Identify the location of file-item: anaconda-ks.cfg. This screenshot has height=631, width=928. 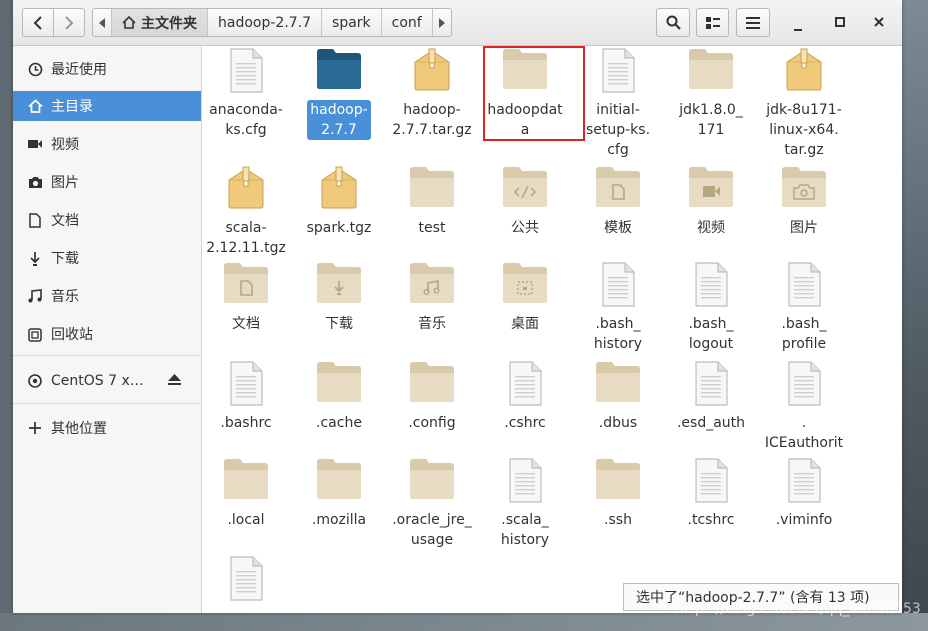
(246, 94).